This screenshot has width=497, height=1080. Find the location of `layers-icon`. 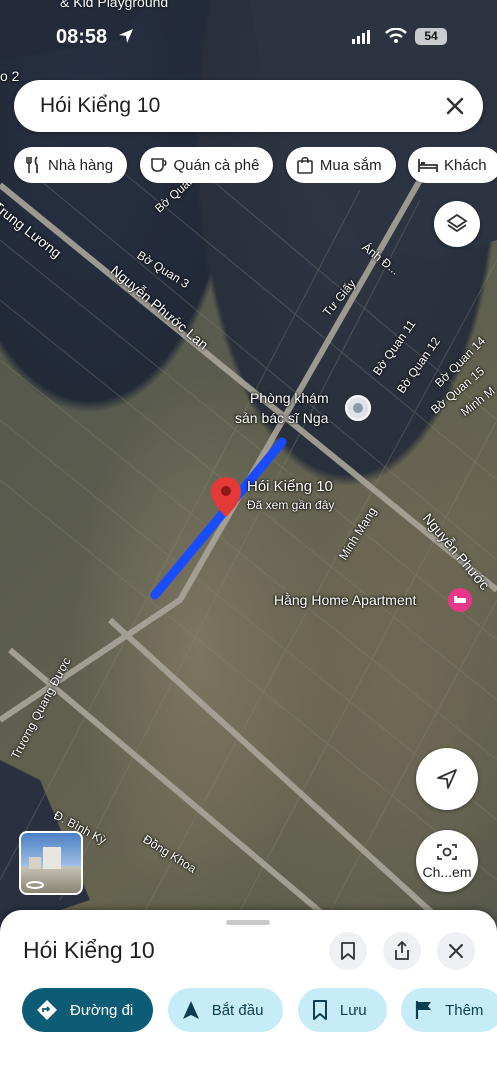

layers-icon is located at coordinates (457, 223).